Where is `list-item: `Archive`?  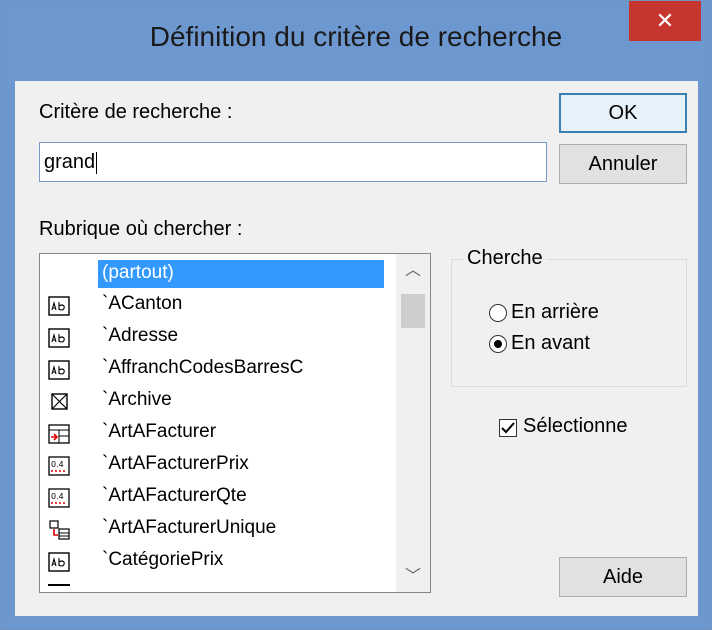
list-item: `Archive is located at coordinates (213, 402).